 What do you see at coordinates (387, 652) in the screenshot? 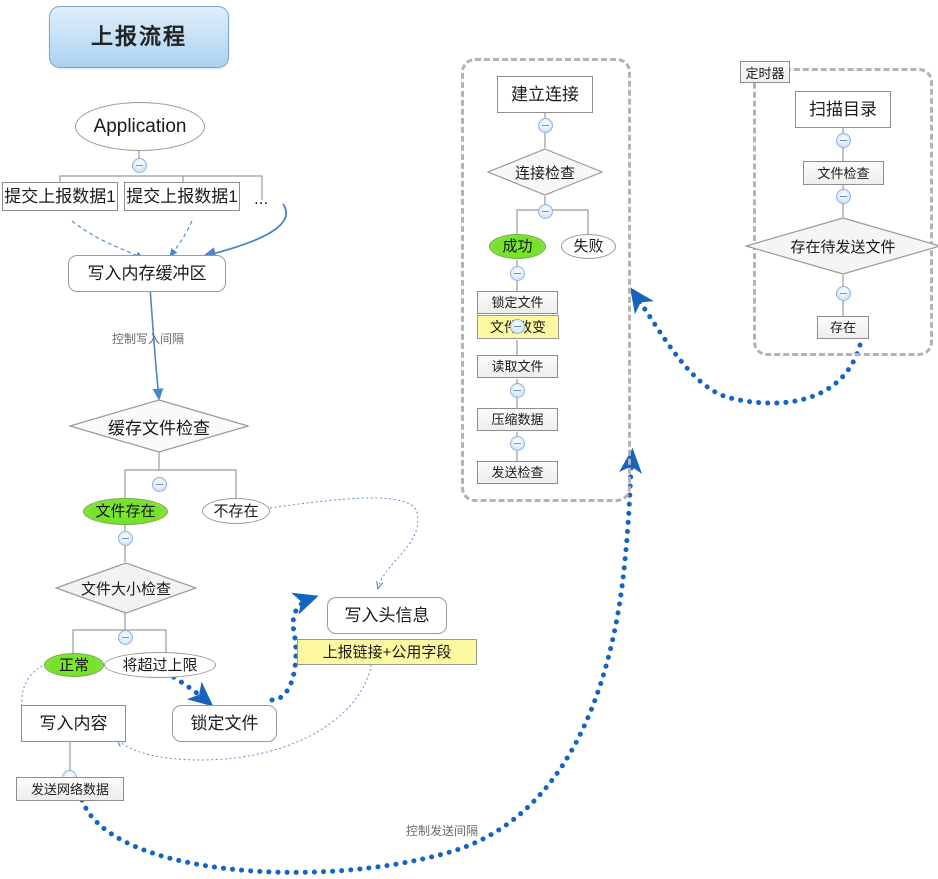
I see `note-report-link-fields: 上报链接+公用字段` at bounding box center [387, 652].